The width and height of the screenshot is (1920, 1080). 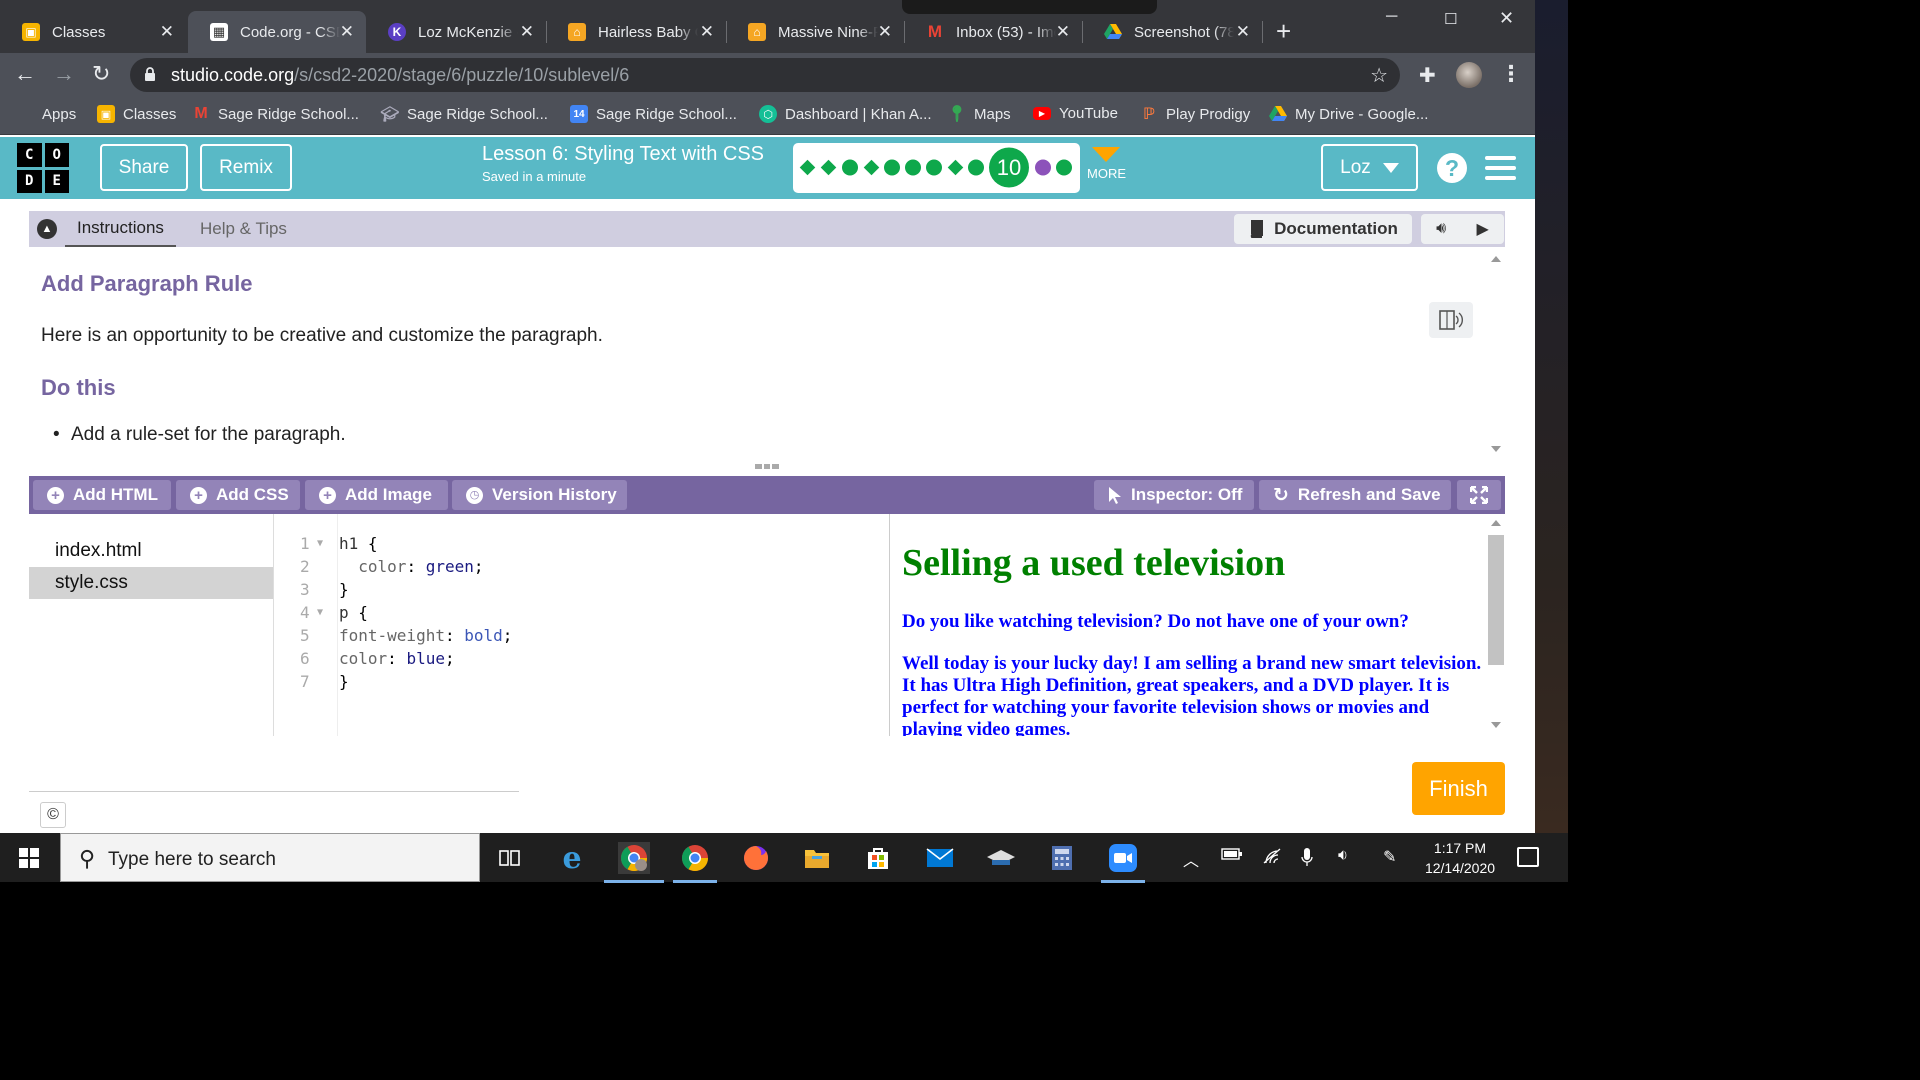 I want to click on remix-button: Remix, so click(x=246, y=167).